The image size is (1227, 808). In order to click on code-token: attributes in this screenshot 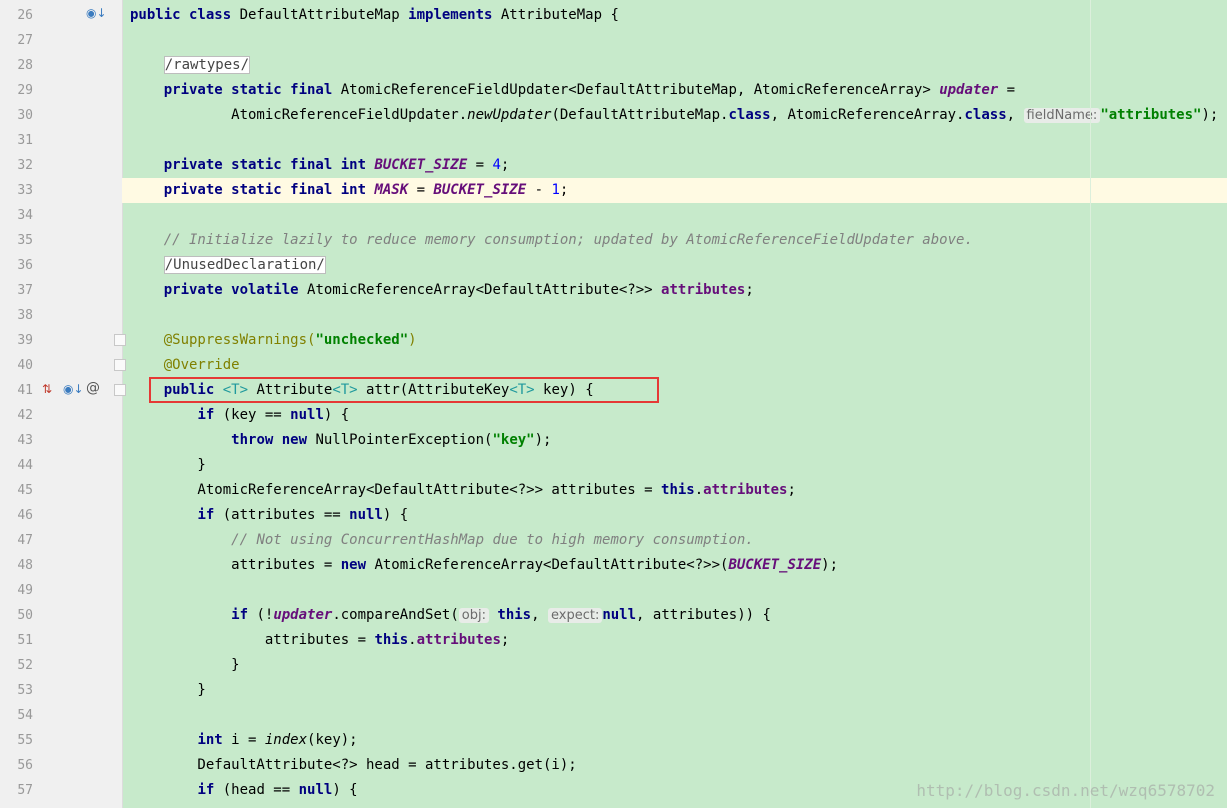, I will do `click(458, 640)`.